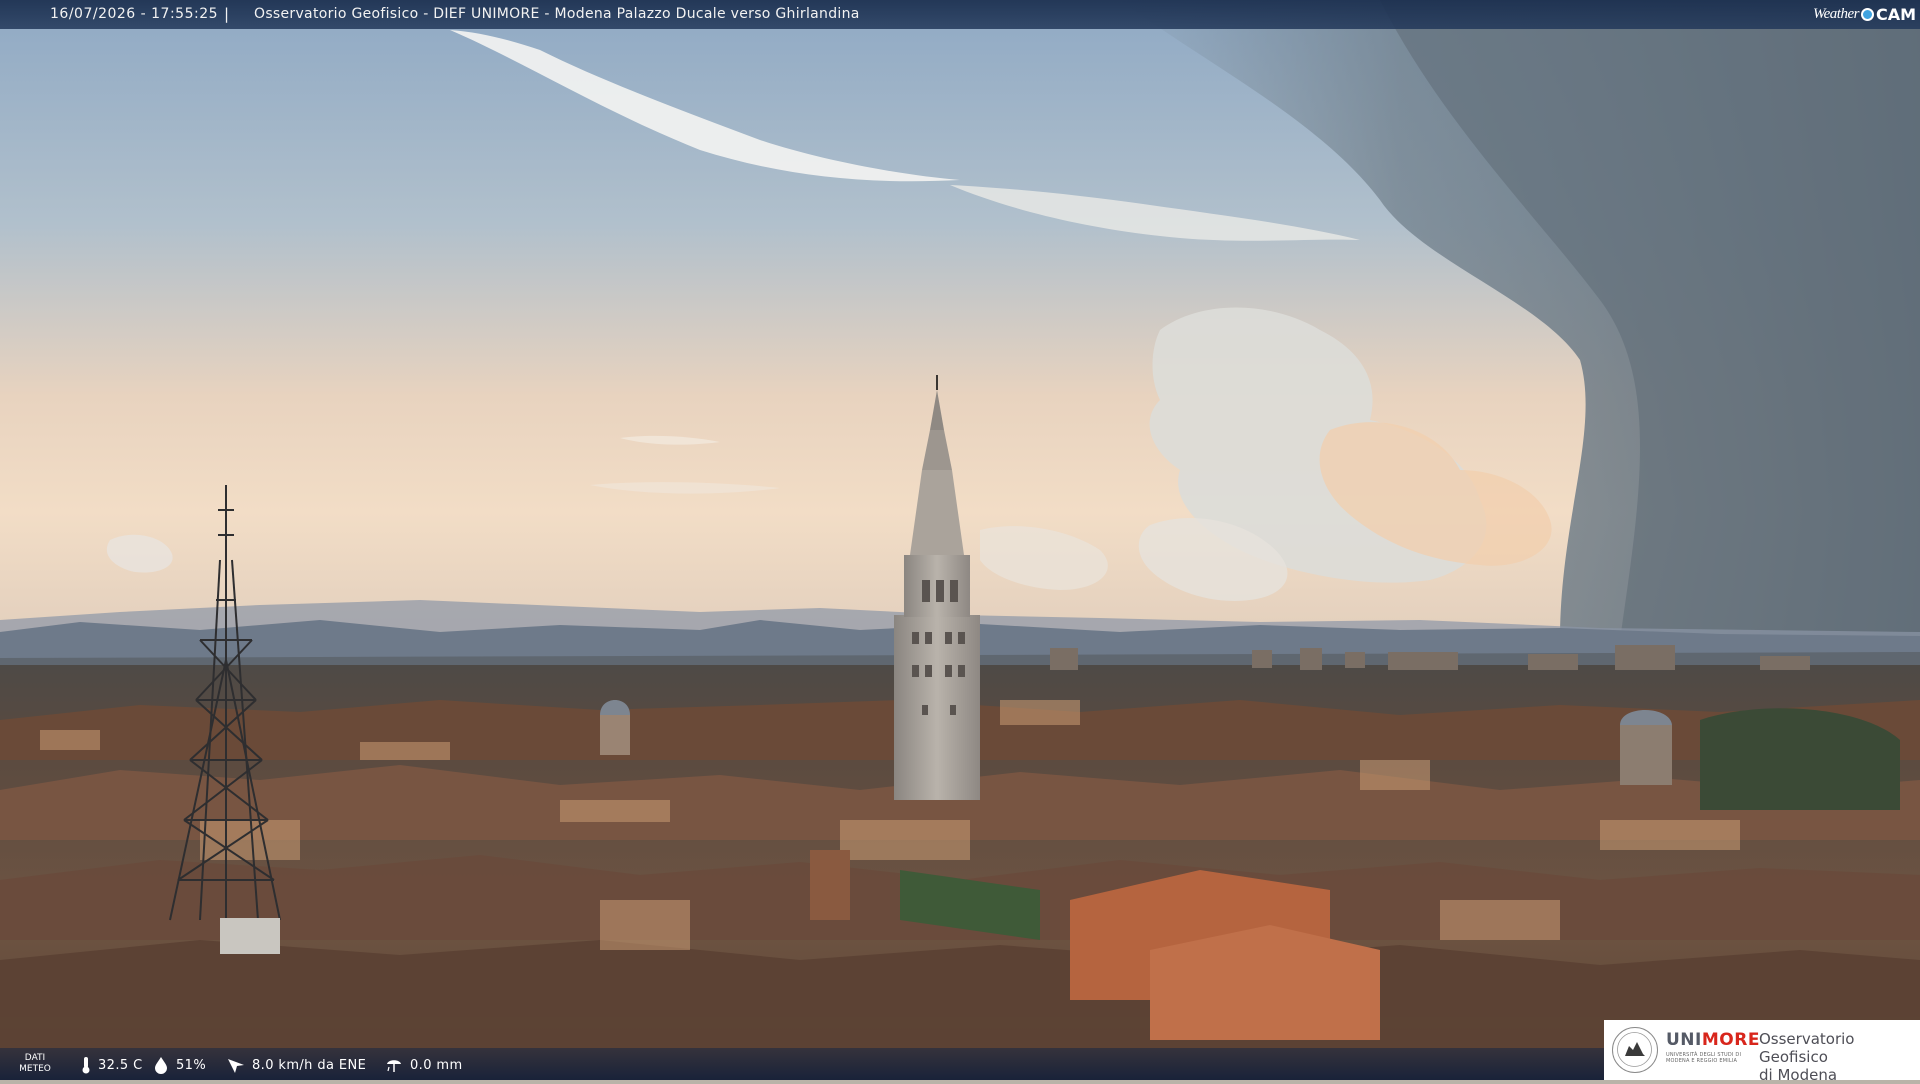  I want to click on weathercam-logo: Weather CAM, so click(1864, 14).